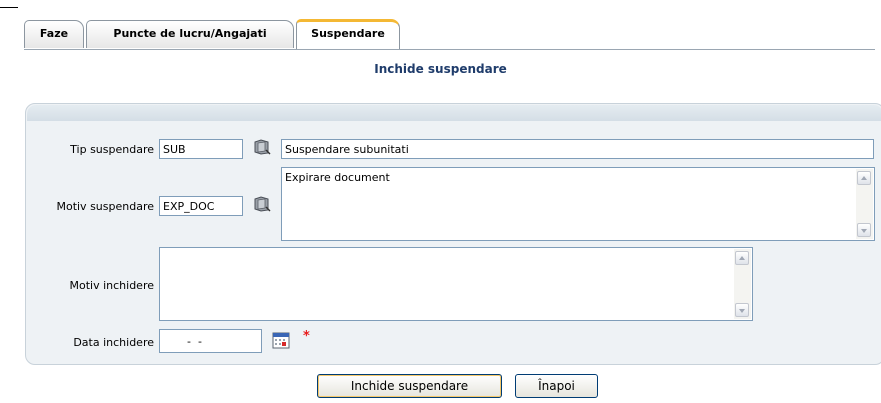  I want to click on tab-puncte-de-lucru: Puncte de lucru/Angajati, so click(190, 34).